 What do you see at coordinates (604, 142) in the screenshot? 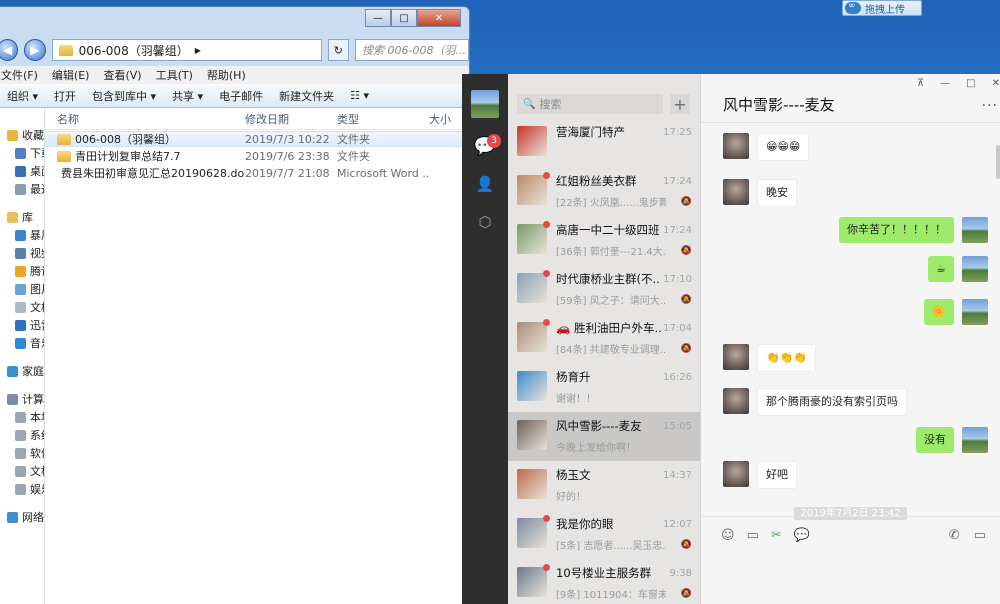
I see `conversation-item: 营海厦门特产 17:25` at bounding box center [604, 142].